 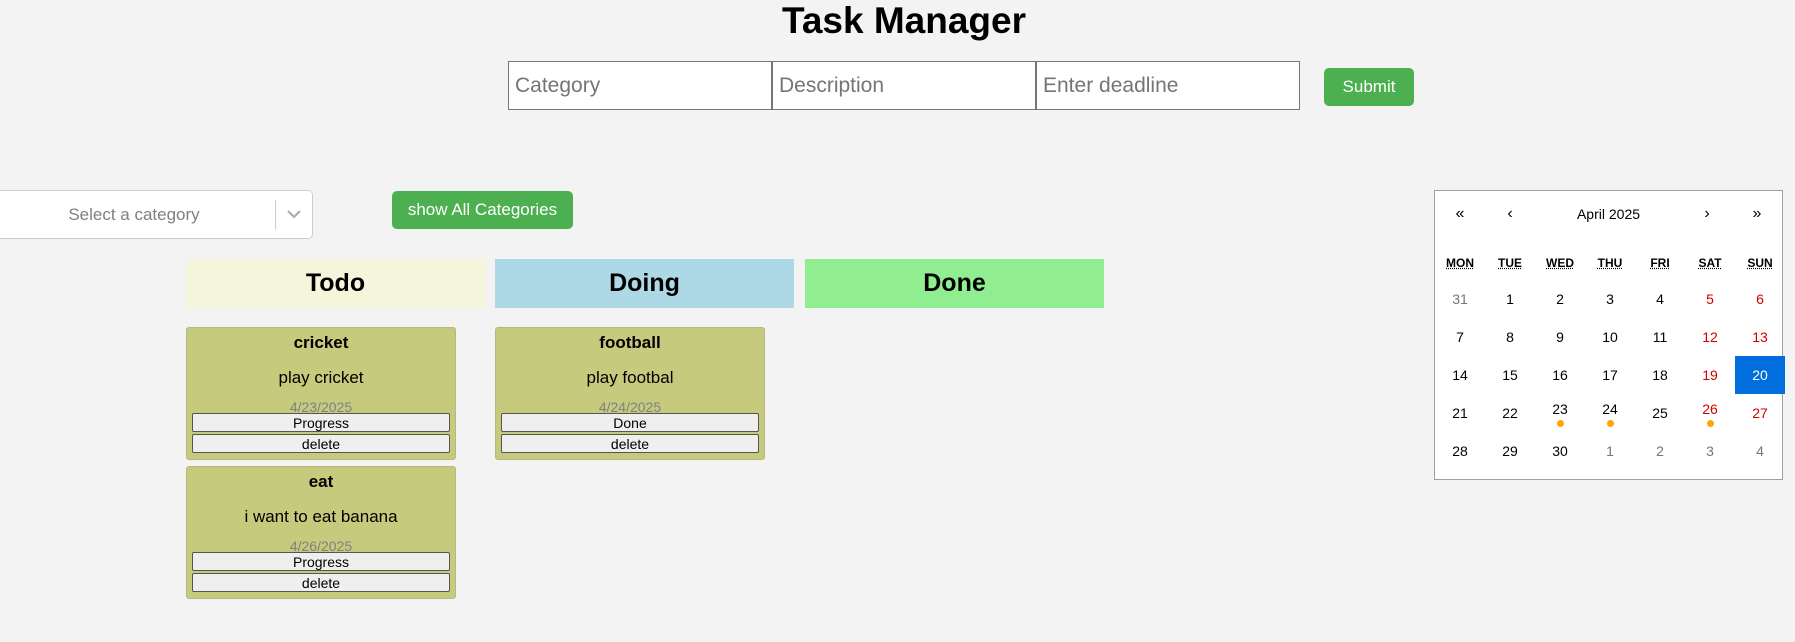 I want to click on calendar-day-number: 7, so click(x=1460, y=337).